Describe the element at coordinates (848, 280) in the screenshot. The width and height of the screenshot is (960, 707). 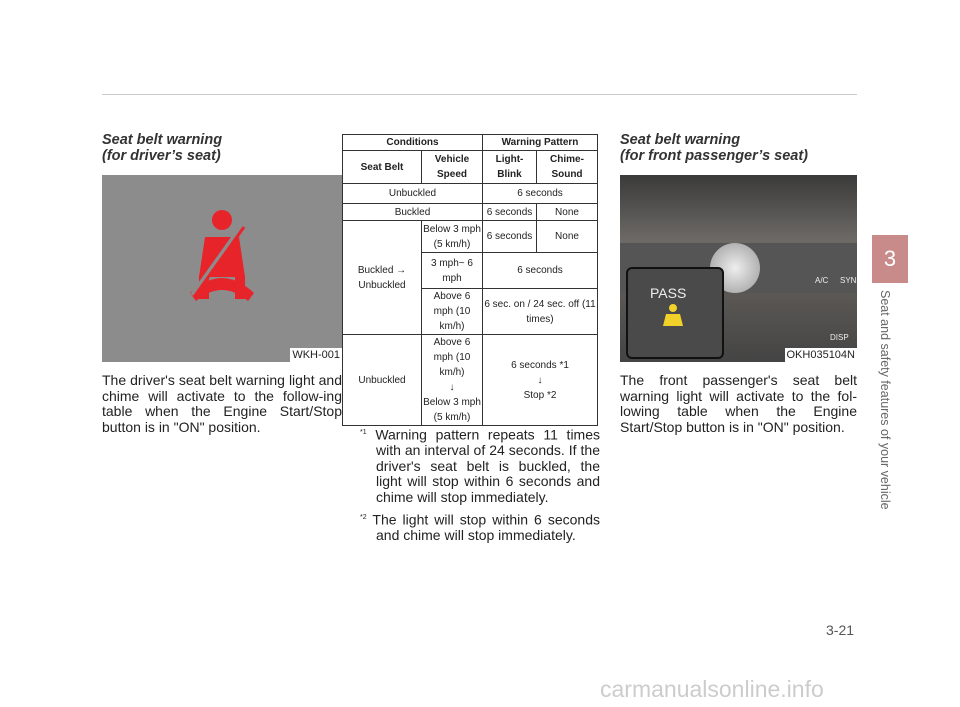
I see `sync-button: SYNC` at that location.